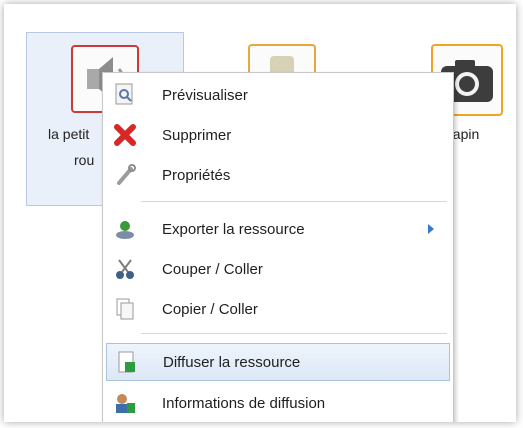 The height and width of the screenshot is (428, 523). I want to click on menu-item-diffuser: Diffuser la ressource, so click(278, 362).